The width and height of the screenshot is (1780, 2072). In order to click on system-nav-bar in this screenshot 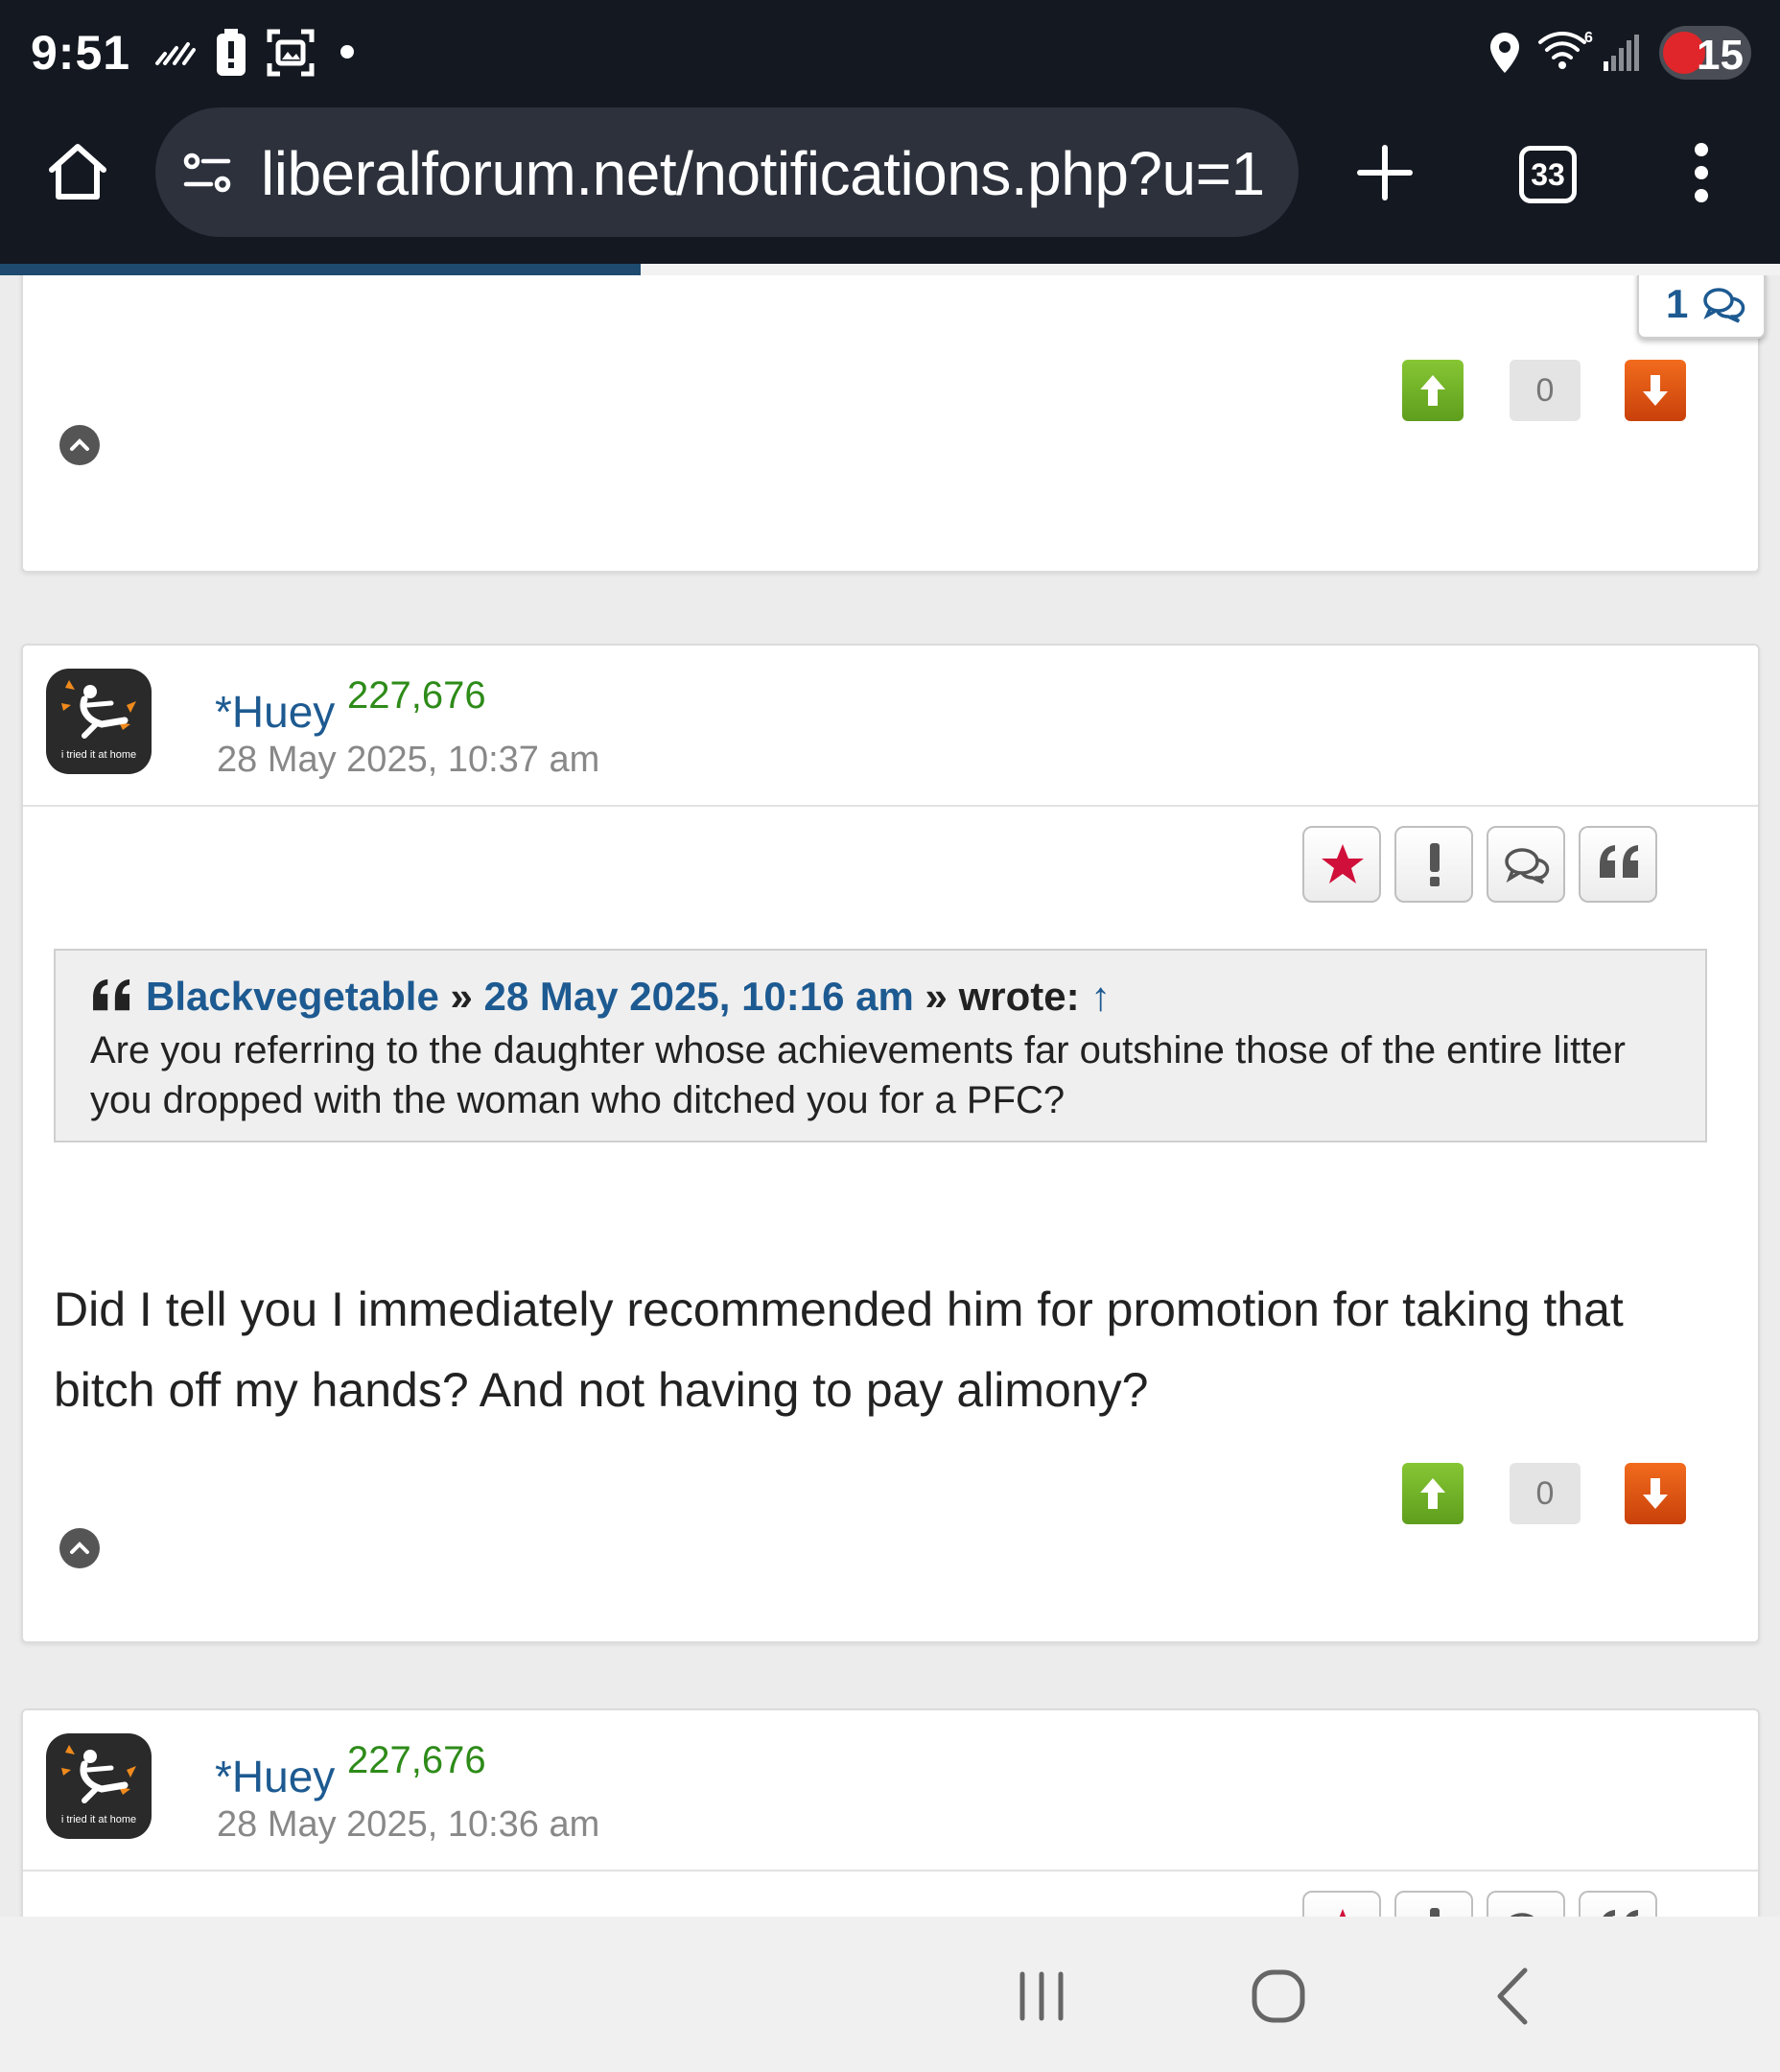, I will do `click(890, 1994)`.